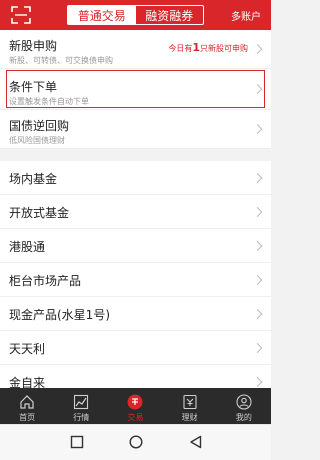  What do you see at coordinates (27, 417) in the screenshot?
I see `tab-label: 首页` at bounding box center [27, 417].